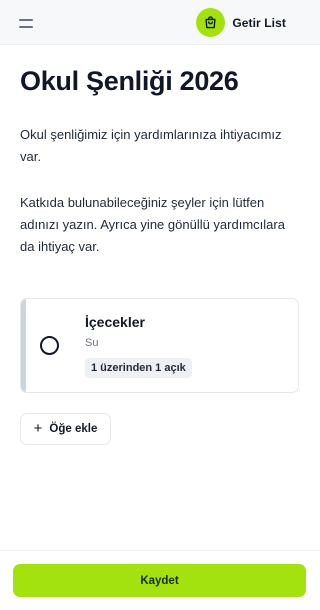  I want to click on brand-name: Getir List, so click(259, 22).